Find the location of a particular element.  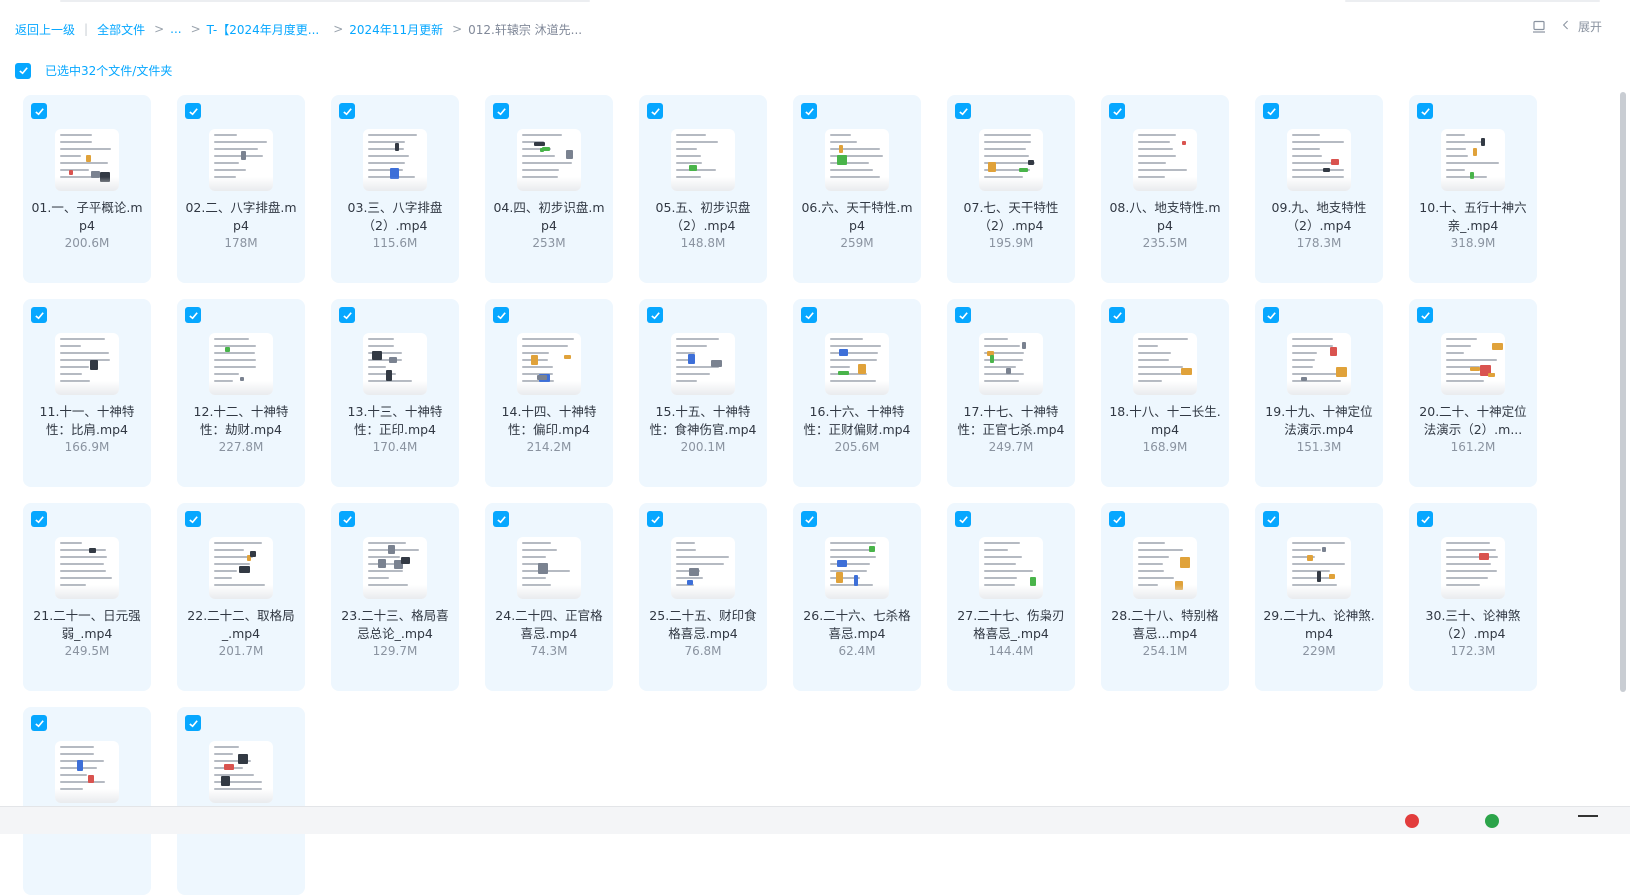

file-name: 05.五、初步识盘（2）.mp4 is located at coordinates (703, 217).